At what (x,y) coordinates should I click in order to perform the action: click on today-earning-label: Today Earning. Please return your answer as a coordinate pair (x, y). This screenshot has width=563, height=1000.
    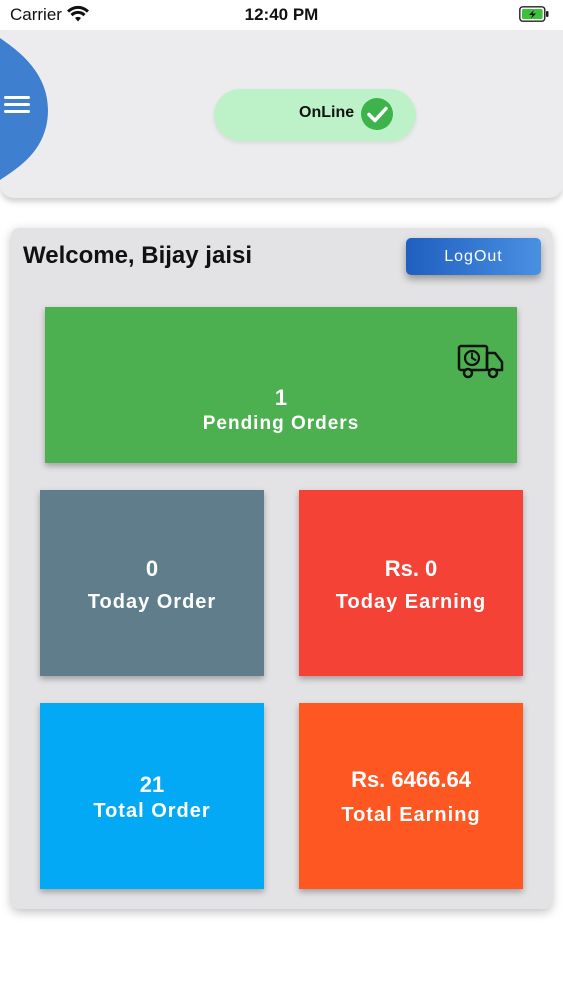
    Looking at the image, I should click on (411, 602).